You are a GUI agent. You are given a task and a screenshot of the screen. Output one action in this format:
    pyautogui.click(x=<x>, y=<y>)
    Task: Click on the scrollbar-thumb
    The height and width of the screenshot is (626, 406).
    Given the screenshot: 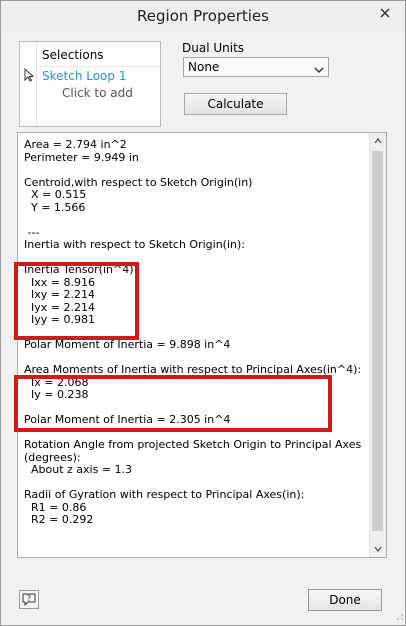 What is the action you would take?
    pyautogui.click(x=377, y=341)
    